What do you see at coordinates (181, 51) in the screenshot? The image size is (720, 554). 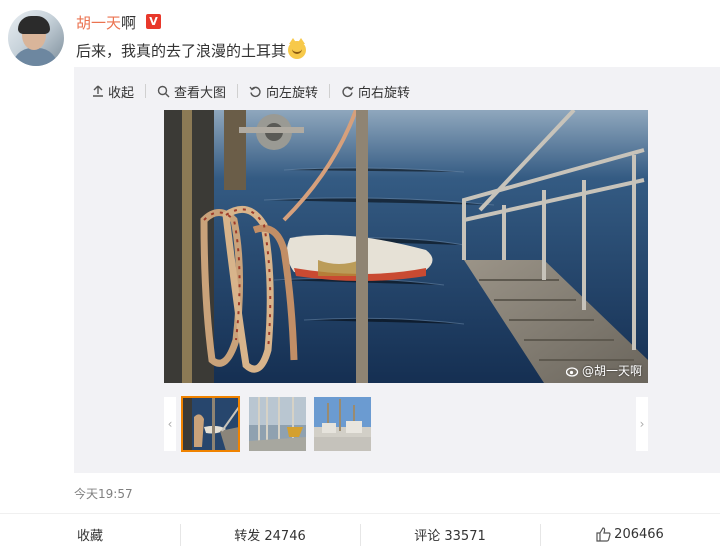 I see `post-text-content: 后来，我真的去了浪漫的土耳其` at bounding box center [181, 51].